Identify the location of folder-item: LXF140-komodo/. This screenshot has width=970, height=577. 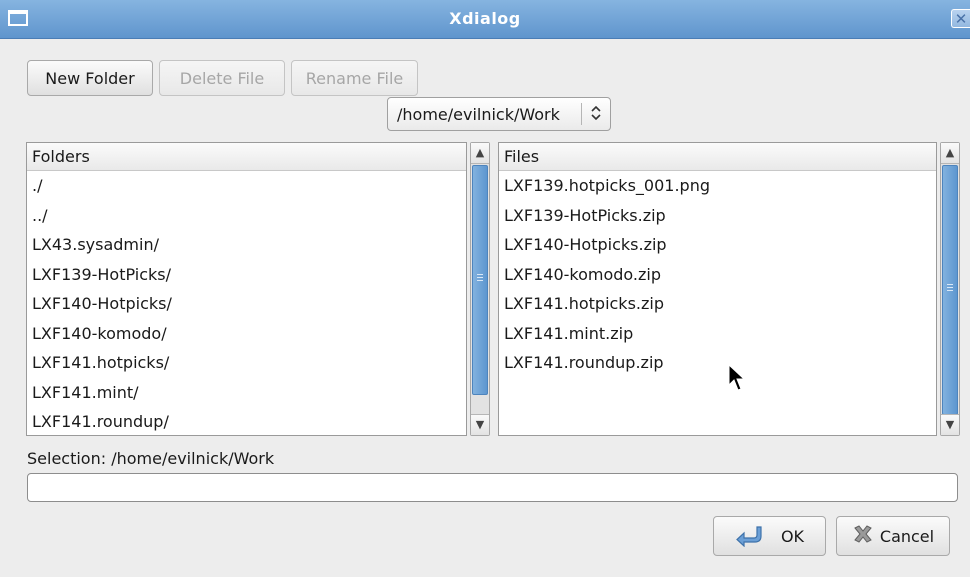
(246, 334).